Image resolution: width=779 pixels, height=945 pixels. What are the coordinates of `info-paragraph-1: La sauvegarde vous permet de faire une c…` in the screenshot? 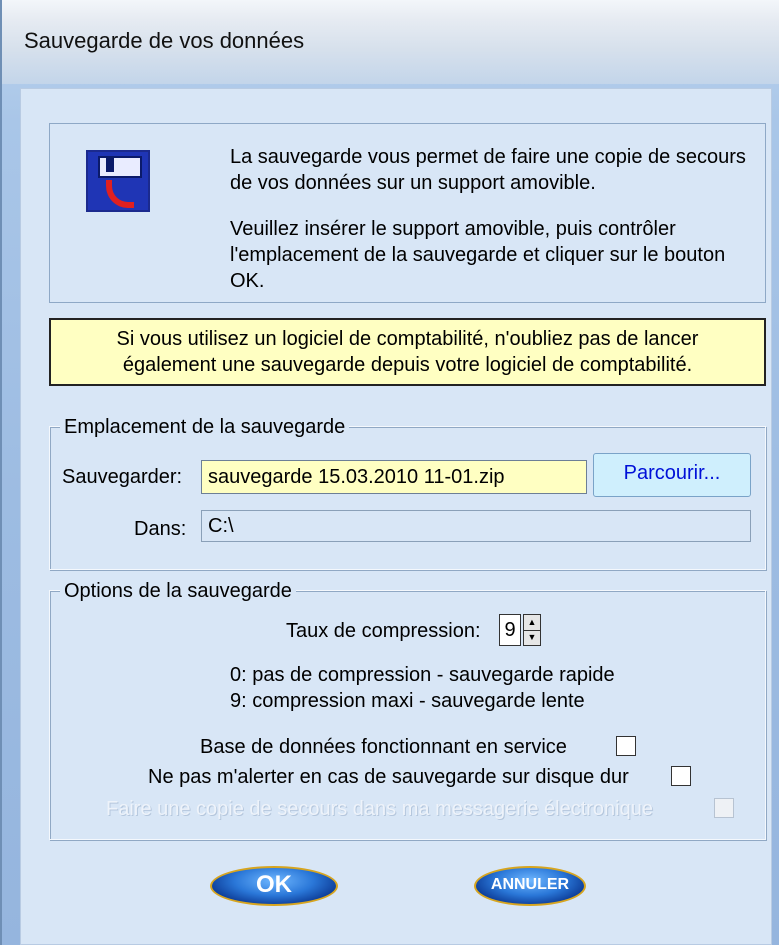 It's located at (488, 170).